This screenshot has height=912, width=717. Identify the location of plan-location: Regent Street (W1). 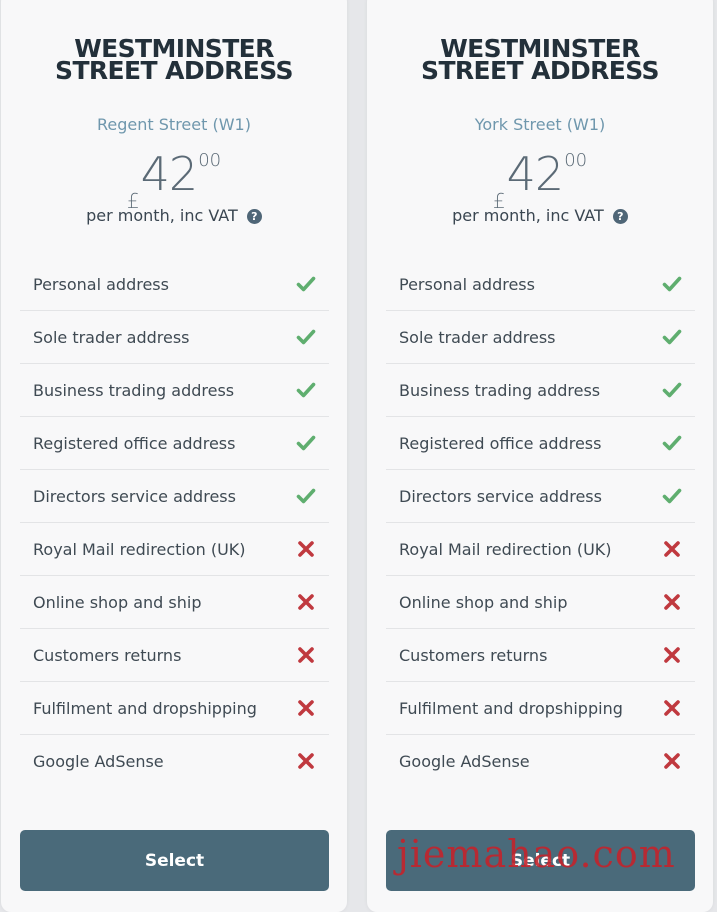
(174, 124).